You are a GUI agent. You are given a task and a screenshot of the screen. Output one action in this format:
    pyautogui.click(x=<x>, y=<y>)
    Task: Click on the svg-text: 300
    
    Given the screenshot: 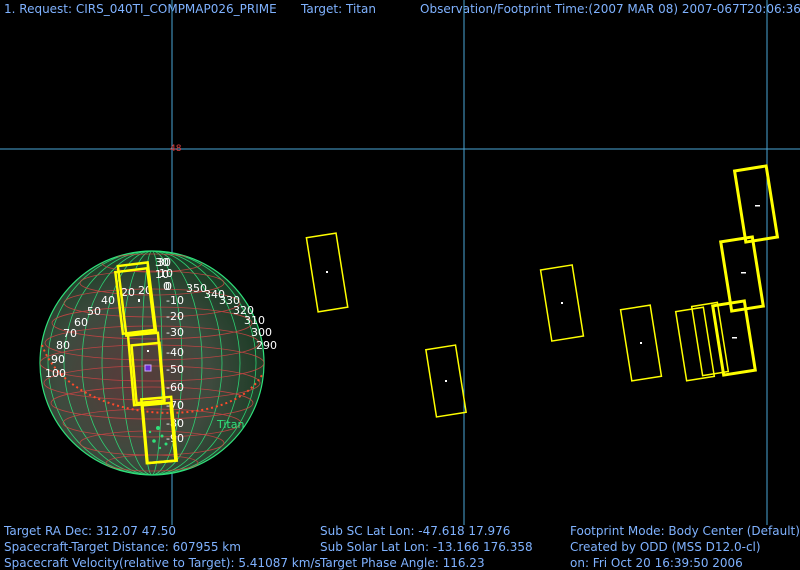 What is the action you would take?
    pyautogui.click(x=261, y=332)
    